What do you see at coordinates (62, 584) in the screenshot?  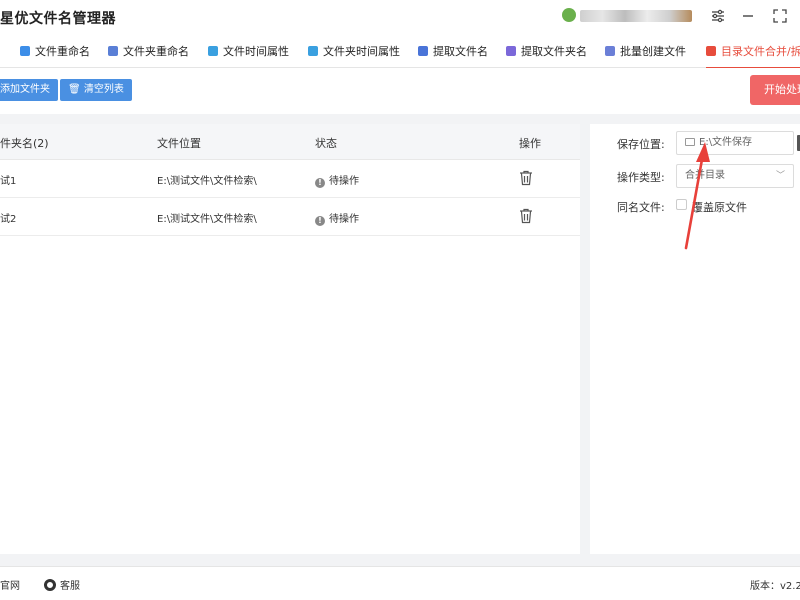 I see `support-link: 客服` at bounding box center [62, 584].